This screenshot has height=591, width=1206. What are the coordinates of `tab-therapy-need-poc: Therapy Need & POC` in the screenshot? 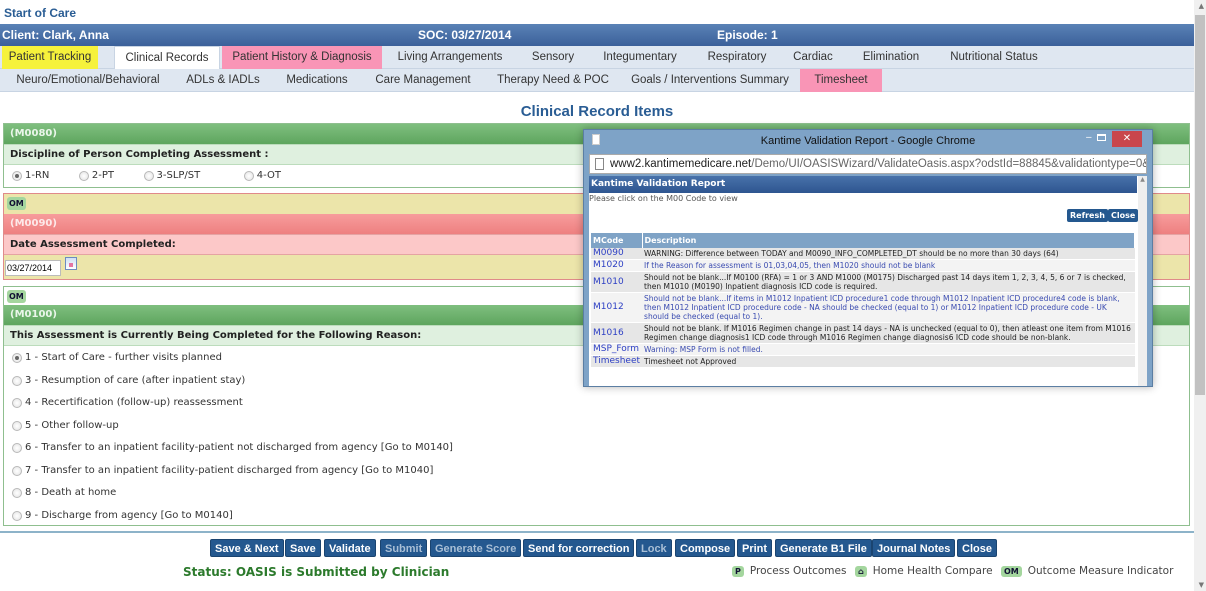 It's located at (553, 80).